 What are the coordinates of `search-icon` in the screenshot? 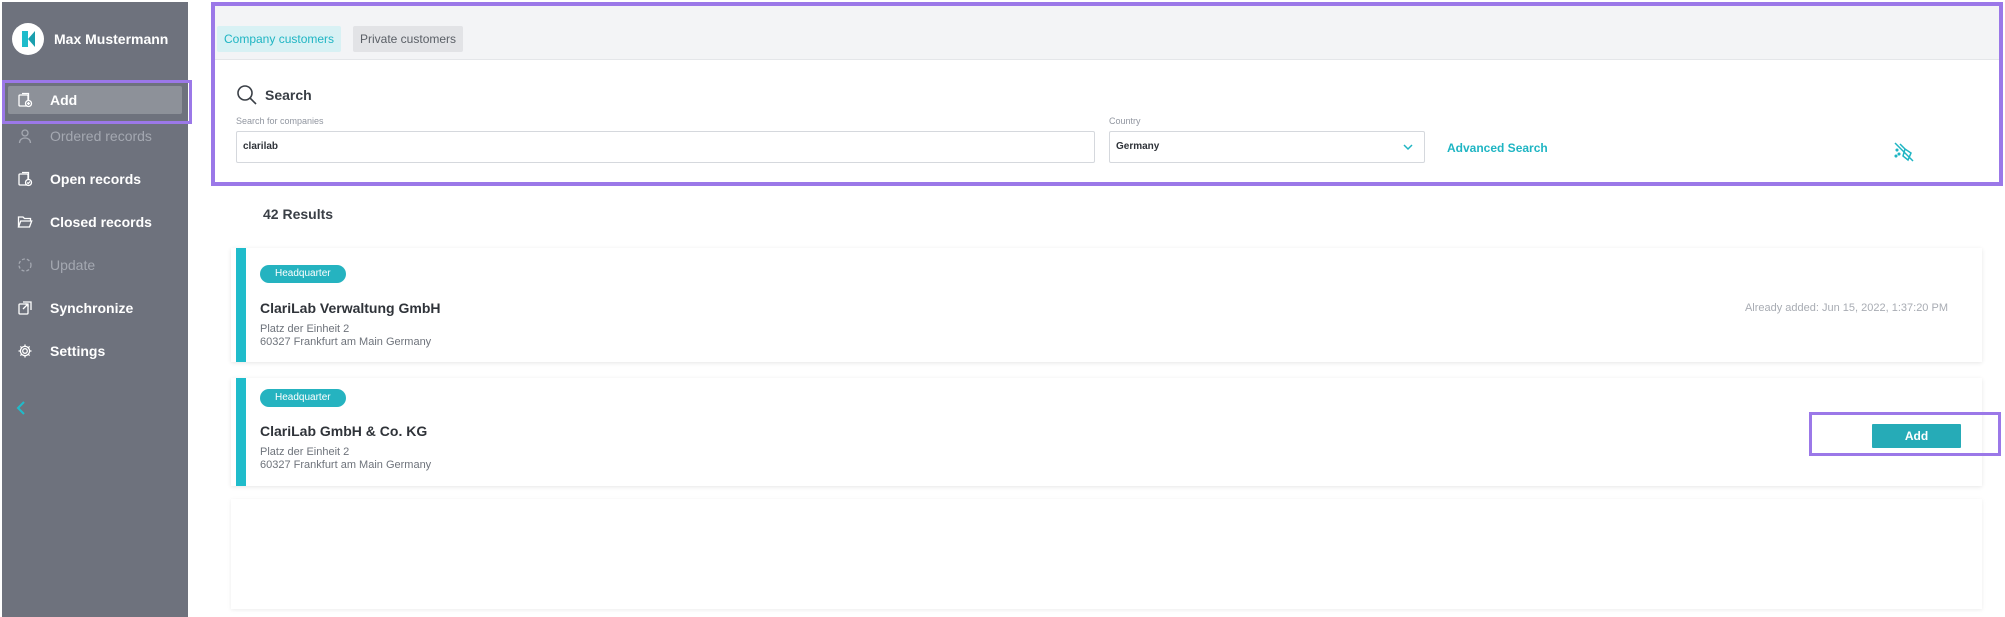 It's located at (247, 95).